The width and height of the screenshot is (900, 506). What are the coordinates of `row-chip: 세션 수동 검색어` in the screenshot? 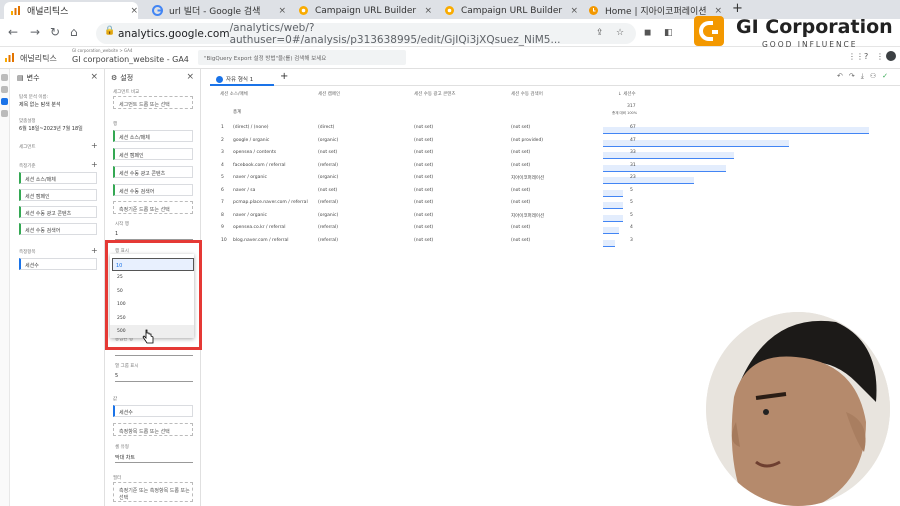 It's located at (153, 190).